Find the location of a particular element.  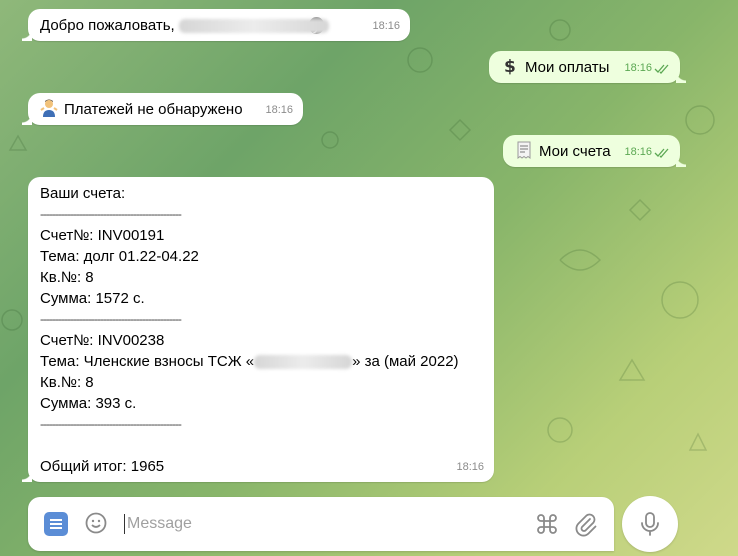

invoices-heading: Ваши счета: is located at coordinates (83, 193).